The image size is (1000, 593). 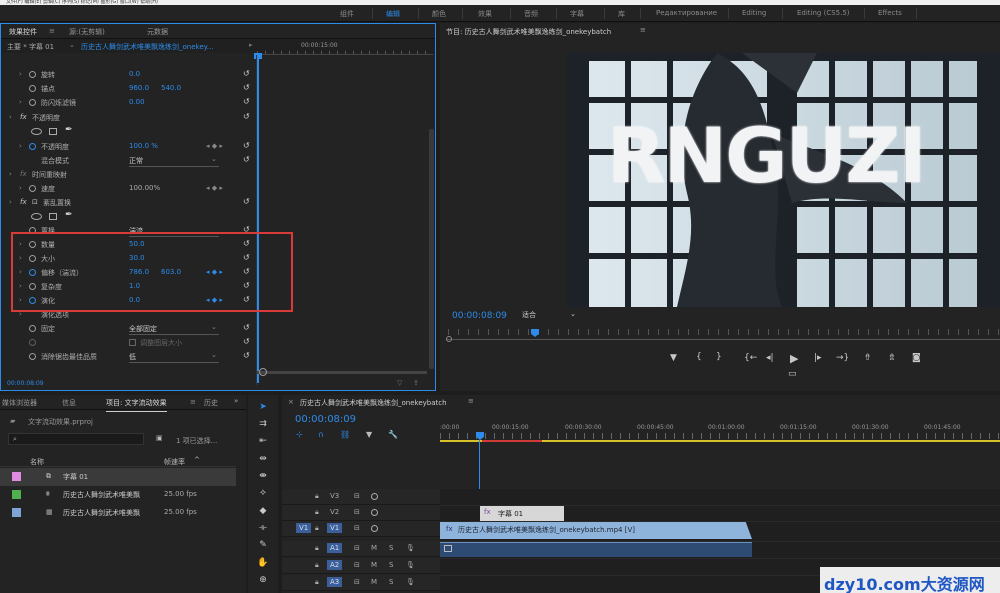 I want to click on extract-icon: ⇯, so click(x=892, y=358).